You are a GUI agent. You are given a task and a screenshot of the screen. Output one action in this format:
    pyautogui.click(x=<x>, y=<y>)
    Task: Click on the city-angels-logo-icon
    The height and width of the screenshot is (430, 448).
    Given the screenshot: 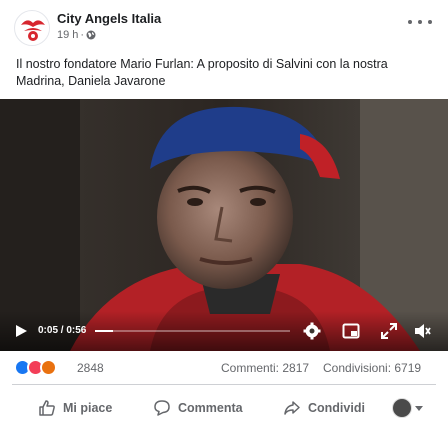 What is the action you would take?
    pyautogui.click(x=32, y=28)
    